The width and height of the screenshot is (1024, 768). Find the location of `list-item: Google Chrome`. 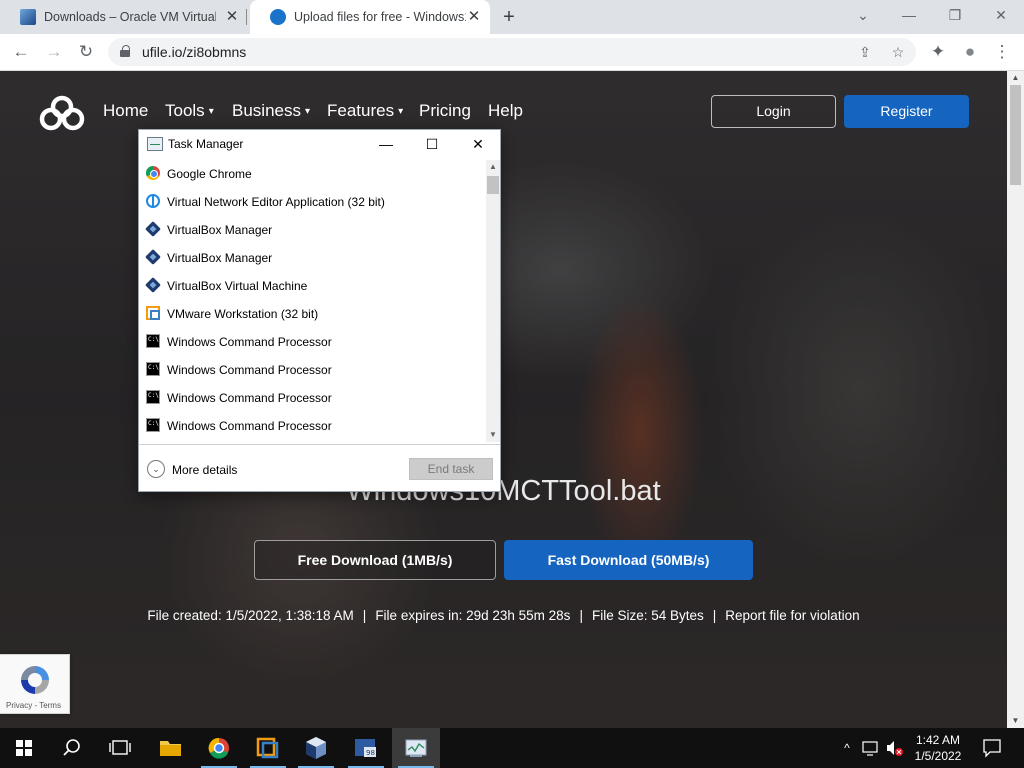

list-item: Google Chrome is located at coordinates (312, 174).